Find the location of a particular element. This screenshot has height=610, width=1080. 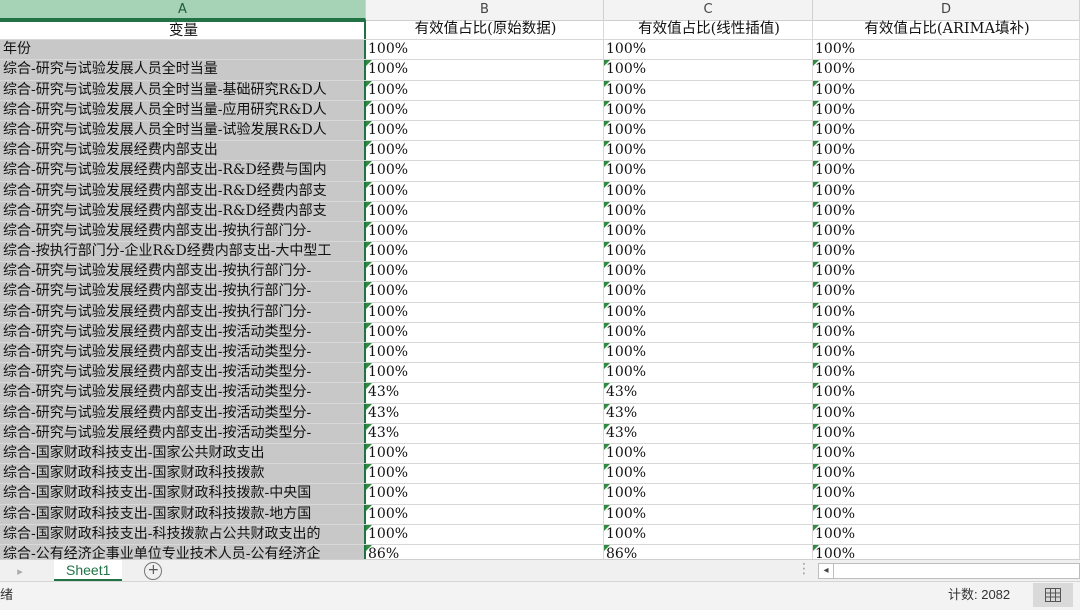

sheet-tab: Sheet1 is located at coordinates (88, 571).